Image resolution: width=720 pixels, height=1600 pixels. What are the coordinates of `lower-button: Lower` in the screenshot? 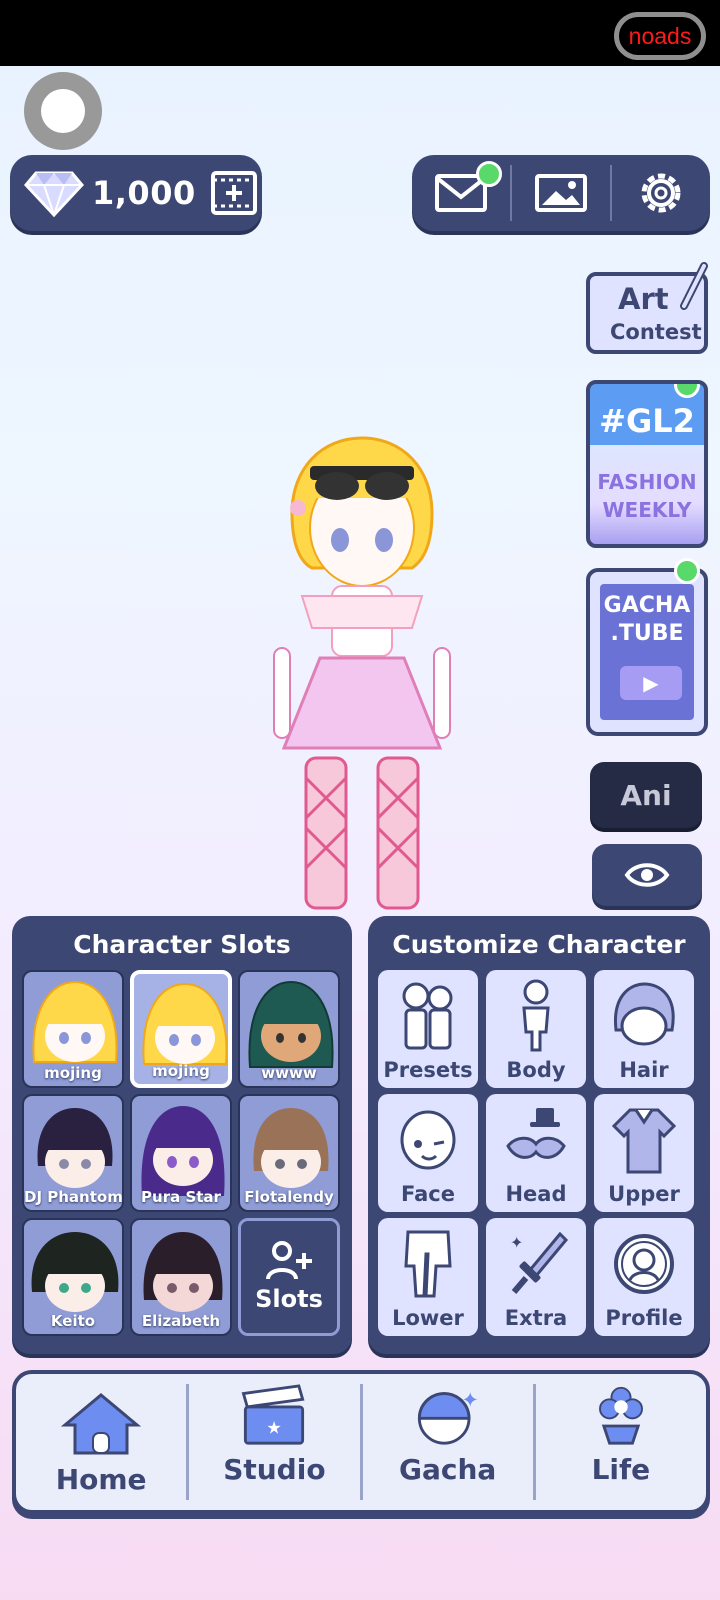 It's located at (428, 1277).